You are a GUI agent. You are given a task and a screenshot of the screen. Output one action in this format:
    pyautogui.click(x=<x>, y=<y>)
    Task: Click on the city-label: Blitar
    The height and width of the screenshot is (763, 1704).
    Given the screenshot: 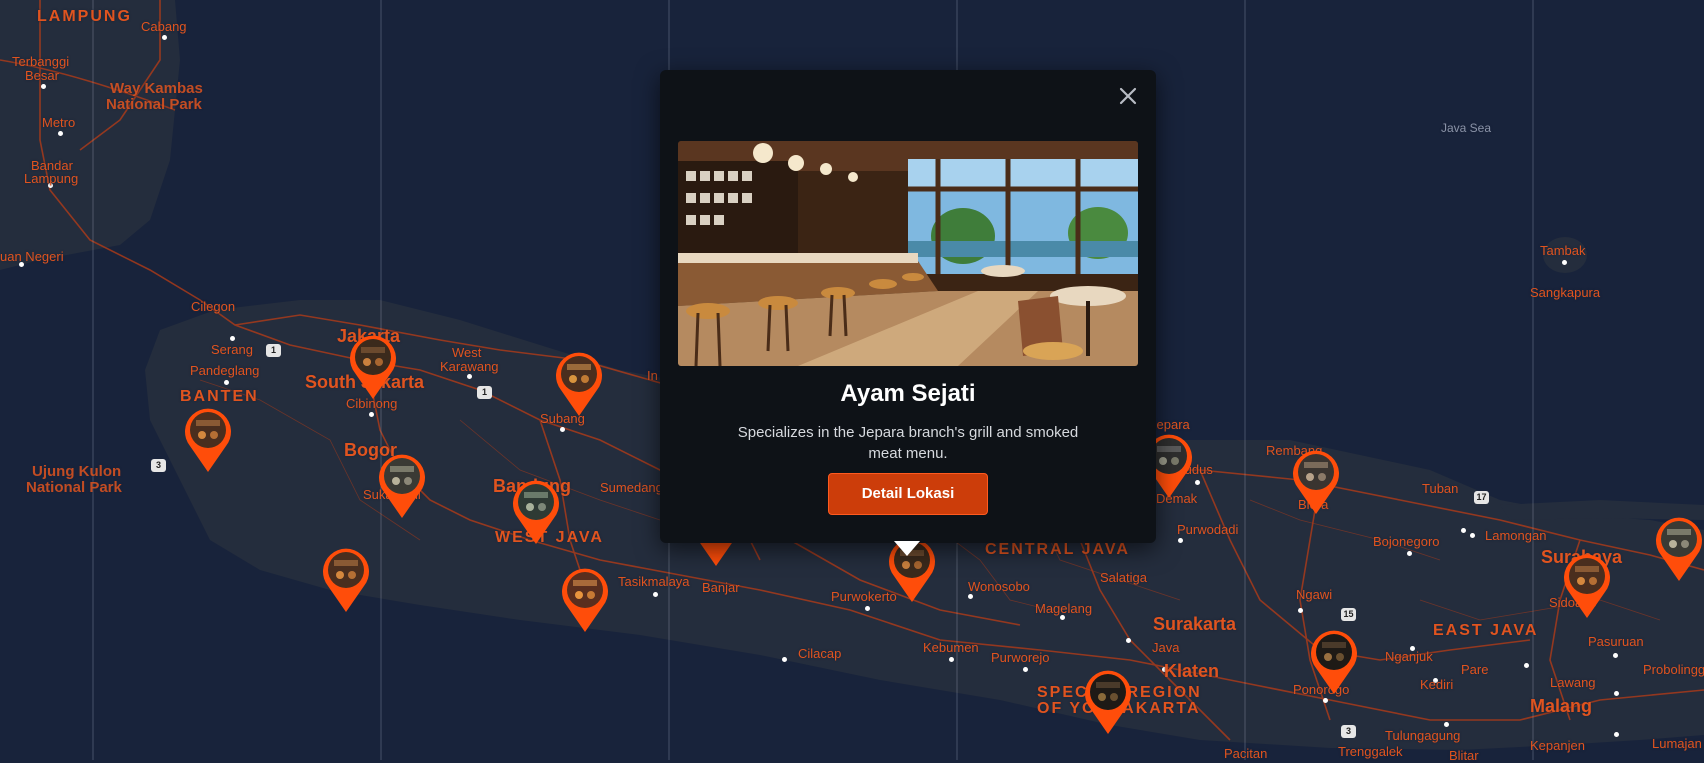 What is the action you would take?
    pyautogui.click(x=1464, y=755)
    